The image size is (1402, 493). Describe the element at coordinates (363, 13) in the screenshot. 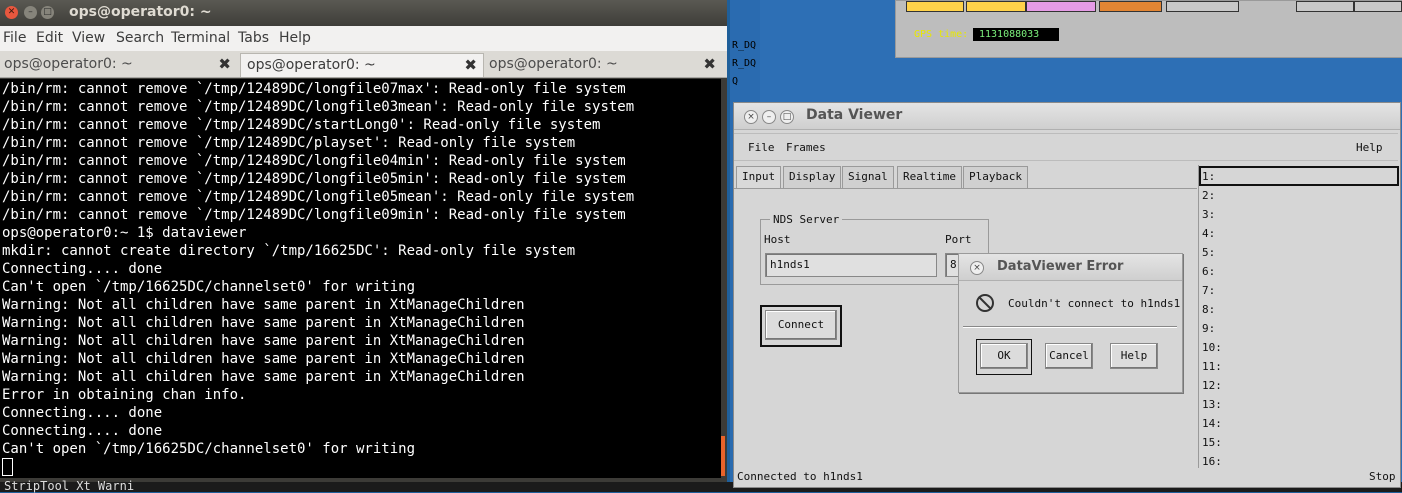

I see `terminal-titlebar: ✕ – □ ops@operator0: ~` at that location.